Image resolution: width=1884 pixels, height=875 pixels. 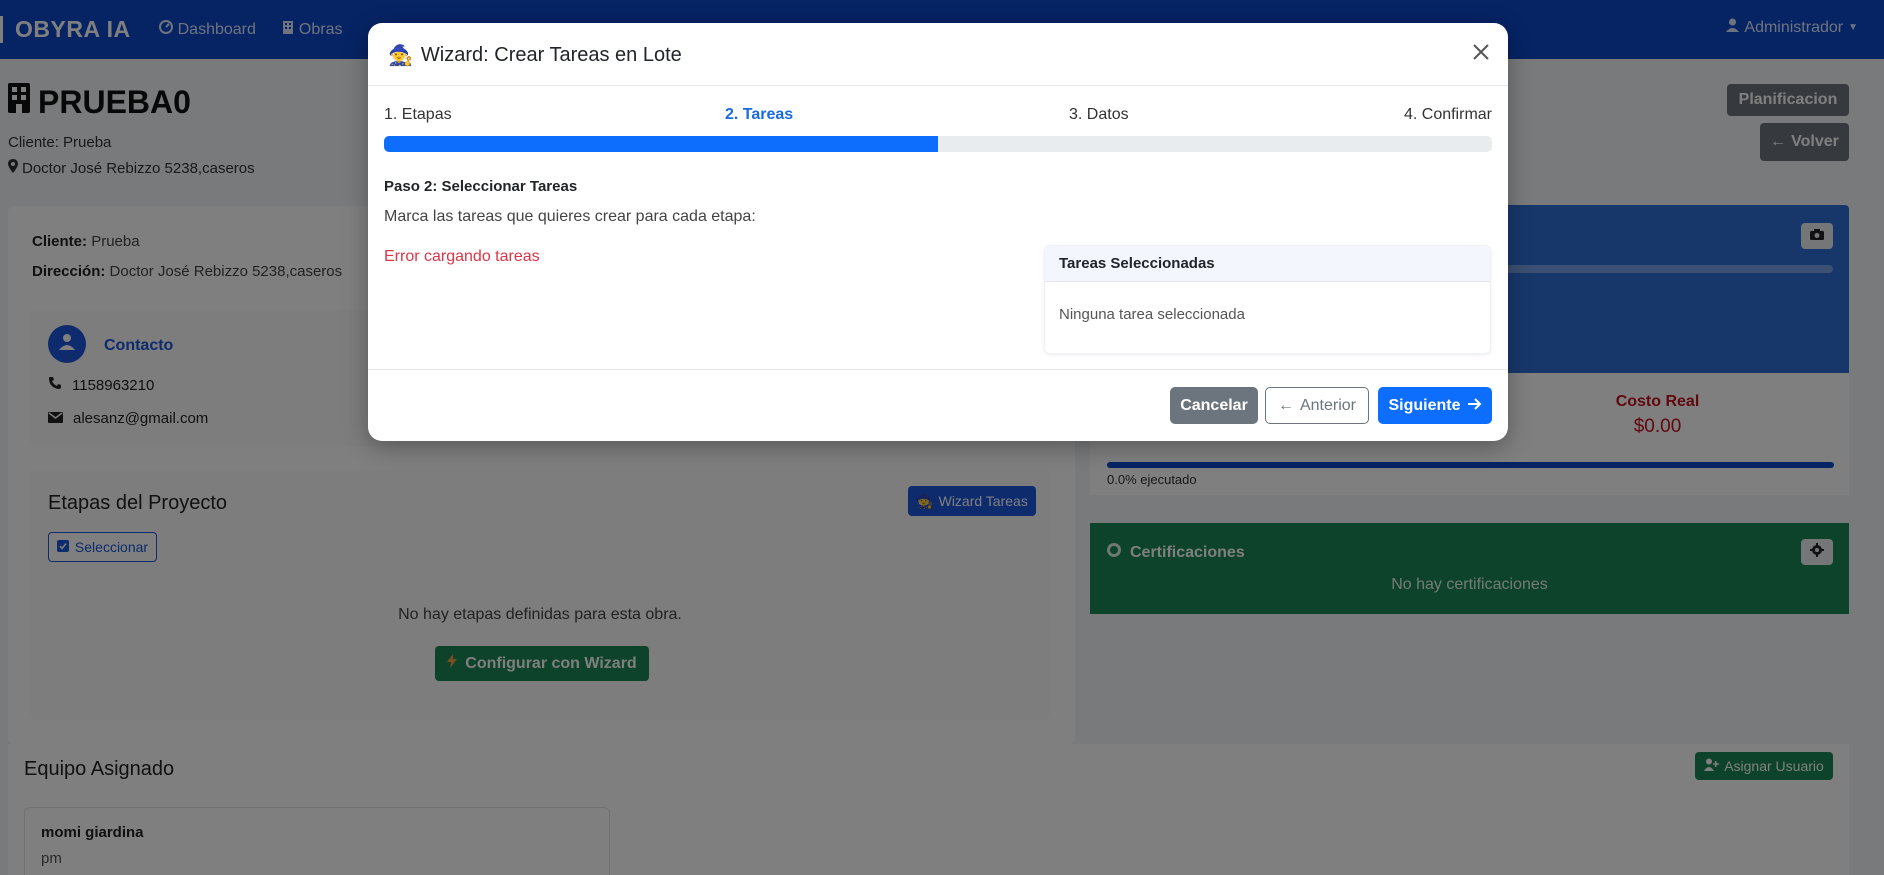 What do you see at coordinates (551, 55) in the screenshot?
I see `modal-title-text: Wizard: Crear Tareas en Lote` at bounding box center [551, 55].